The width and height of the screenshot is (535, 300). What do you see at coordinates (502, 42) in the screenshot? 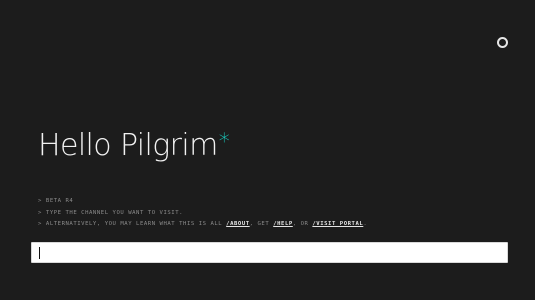
I see `ring-icon` at bounding box center [502, 42].